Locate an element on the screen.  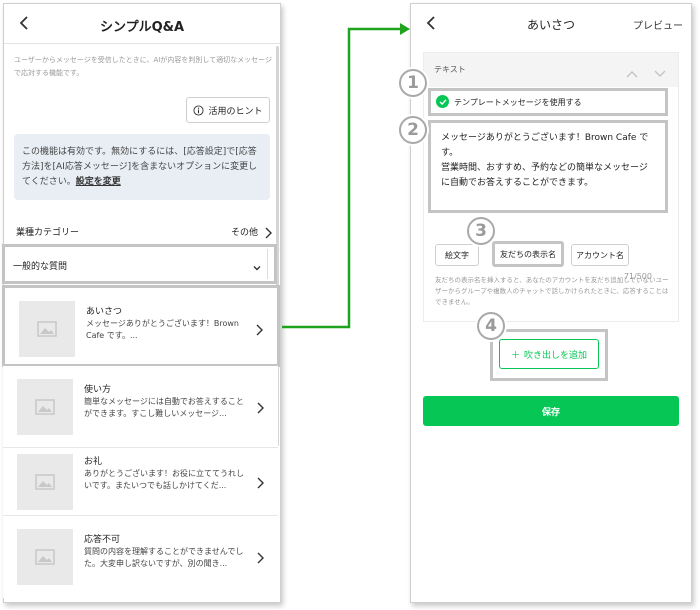
page-title: あいさつ is located at coordinates (550, 25).